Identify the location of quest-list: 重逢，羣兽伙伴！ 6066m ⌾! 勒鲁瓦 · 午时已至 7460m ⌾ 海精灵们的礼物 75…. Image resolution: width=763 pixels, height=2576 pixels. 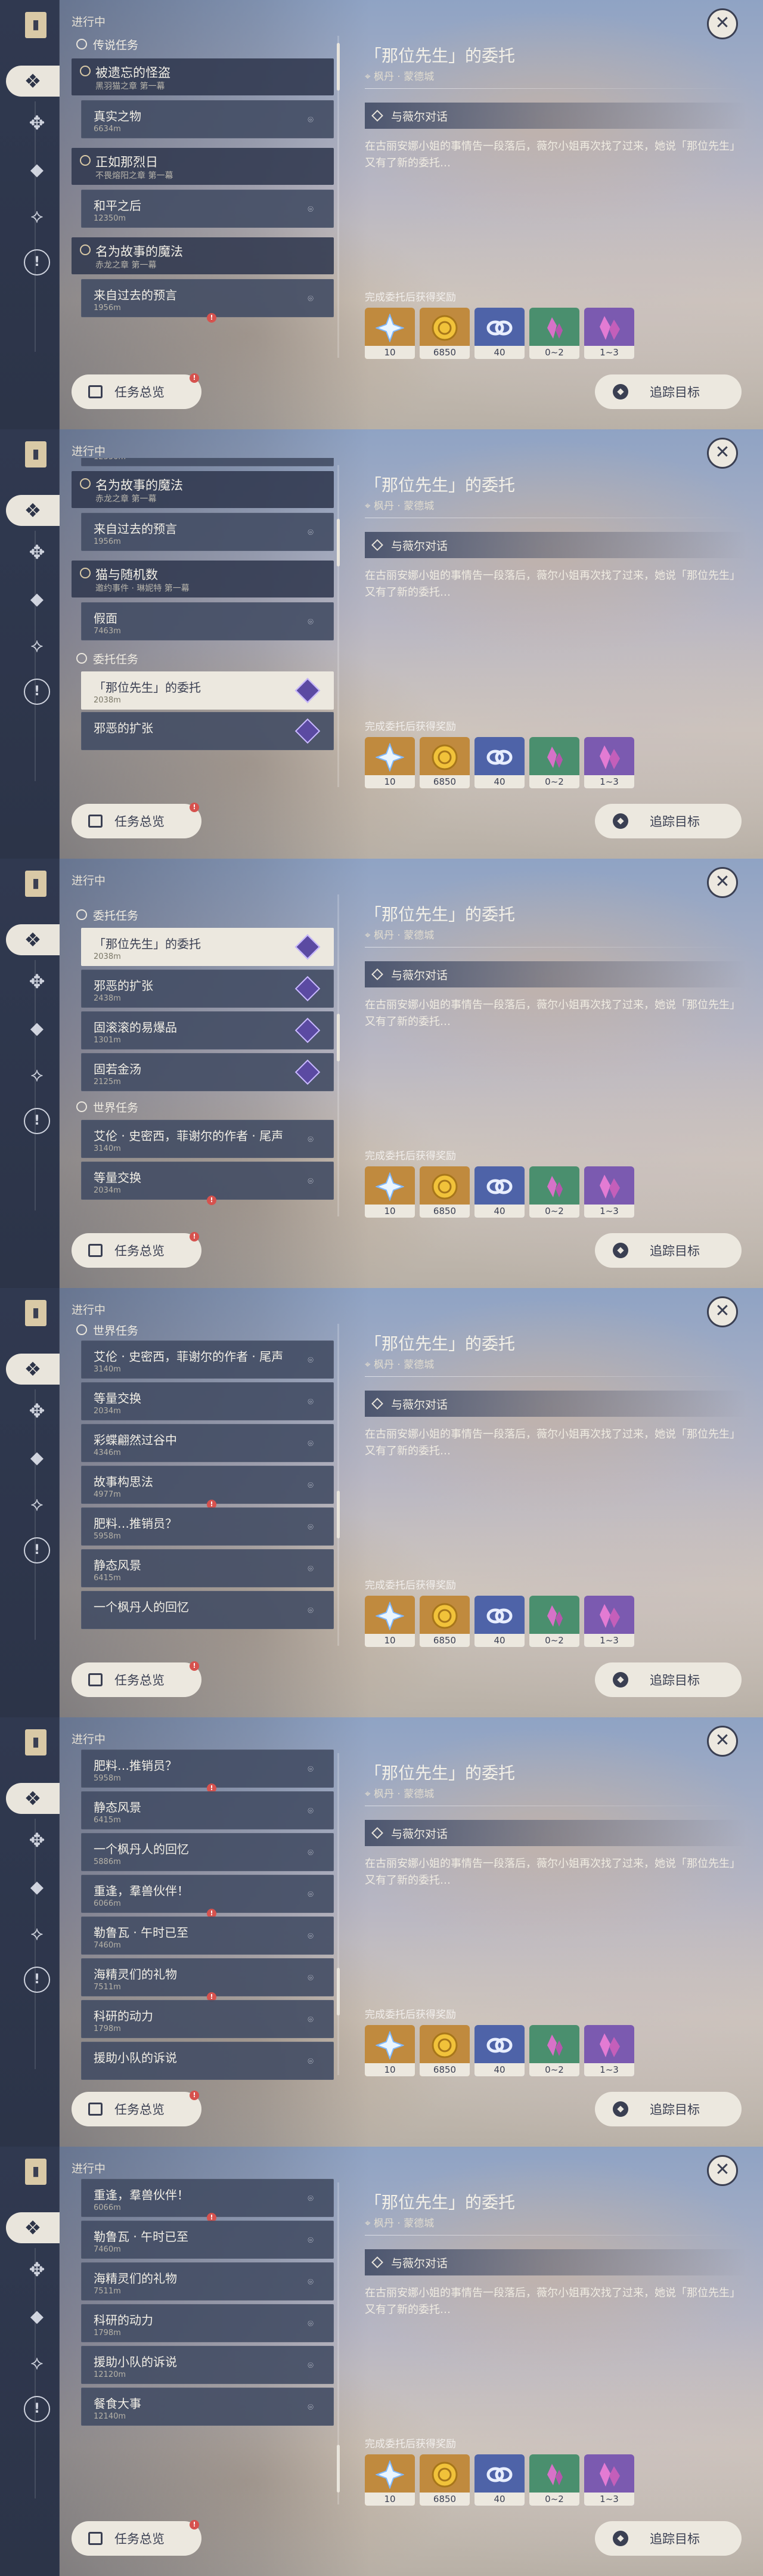
(203, 2345).